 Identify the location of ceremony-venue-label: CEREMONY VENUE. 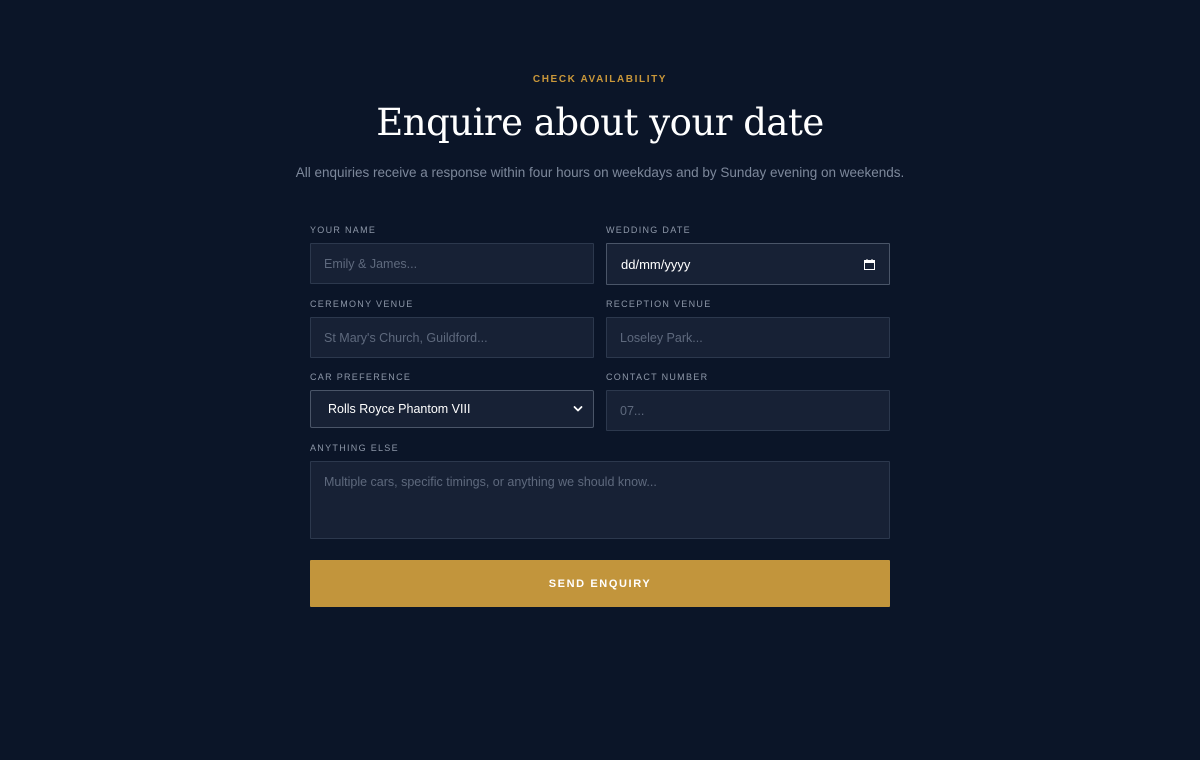
(362, 304).